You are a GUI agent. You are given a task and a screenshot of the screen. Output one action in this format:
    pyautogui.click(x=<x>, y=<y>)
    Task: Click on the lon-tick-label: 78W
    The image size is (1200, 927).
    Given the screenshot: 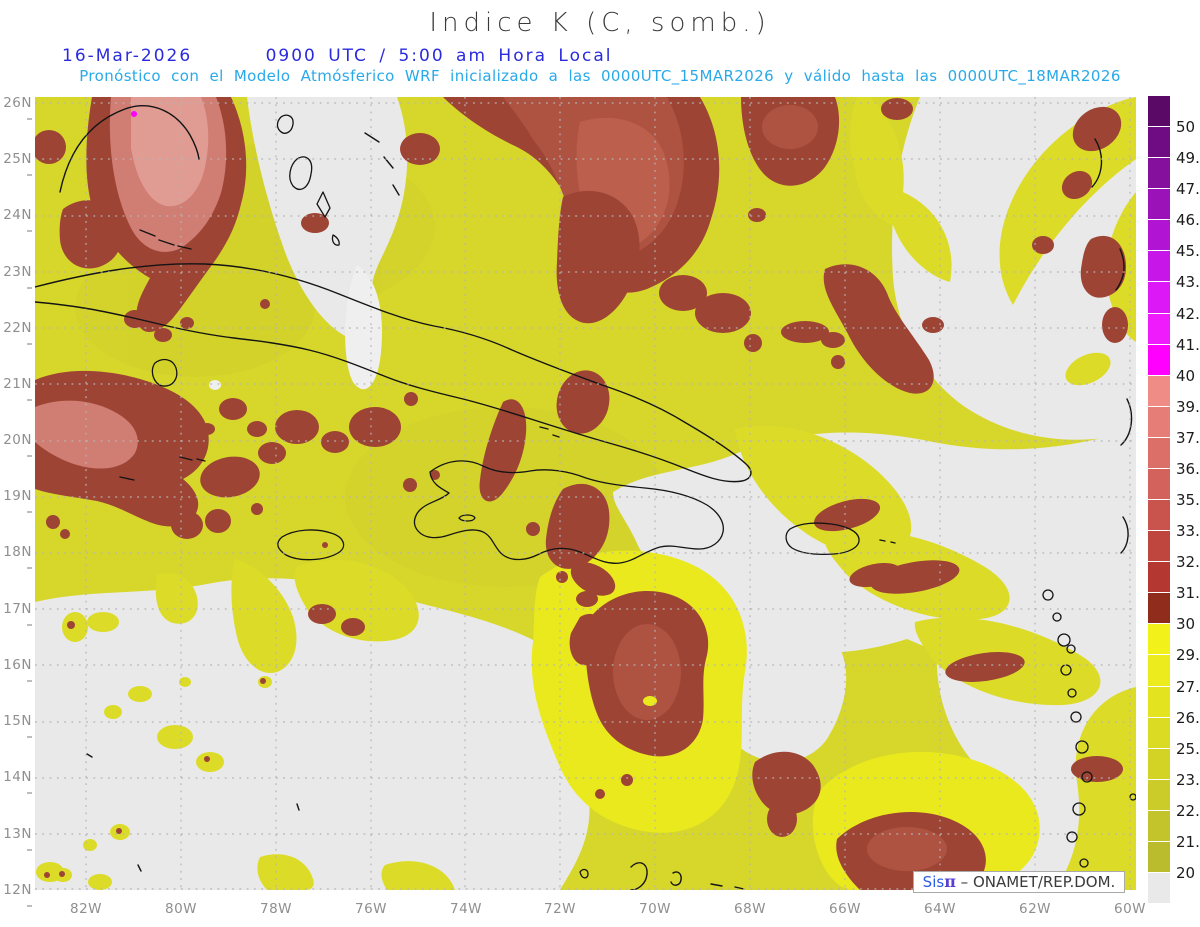 What is the action you would take?
    pyautogui.click(x=276, y=909)
    